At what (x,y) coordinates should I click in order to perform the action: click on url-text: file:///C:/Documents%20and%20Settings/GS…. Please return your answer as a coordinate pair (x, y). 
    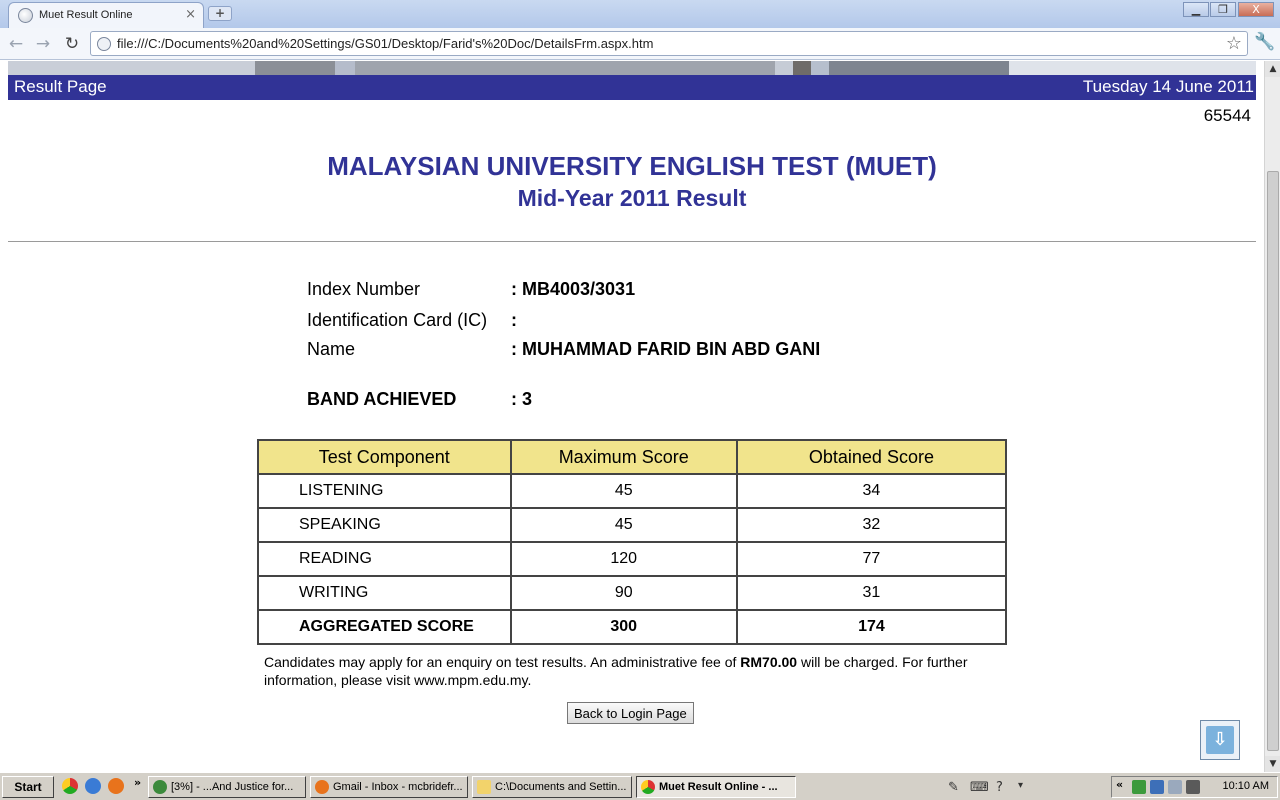
    Looking at the image, I should click on (385, 43).